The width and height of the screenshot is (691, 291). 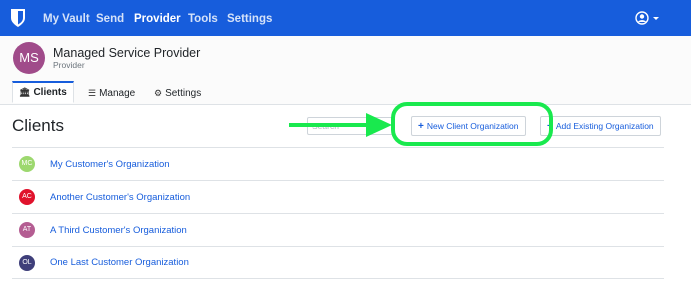 What do you see at coordinates (338, 196) in the screenshot?
I see `client-row: AC Another Customer's Organization` at bounding box center [338, 196].